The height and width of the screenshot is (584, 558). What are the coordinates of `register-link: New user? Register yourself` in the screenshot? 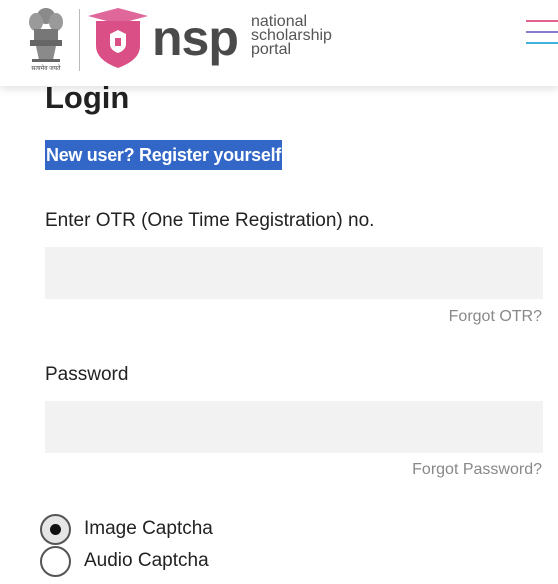 It's located at (163, 155).